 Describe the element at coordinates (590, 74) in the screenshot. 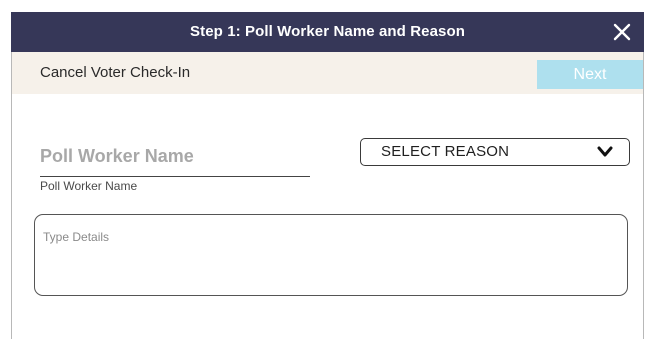

I see `next-button: Next` at that location.